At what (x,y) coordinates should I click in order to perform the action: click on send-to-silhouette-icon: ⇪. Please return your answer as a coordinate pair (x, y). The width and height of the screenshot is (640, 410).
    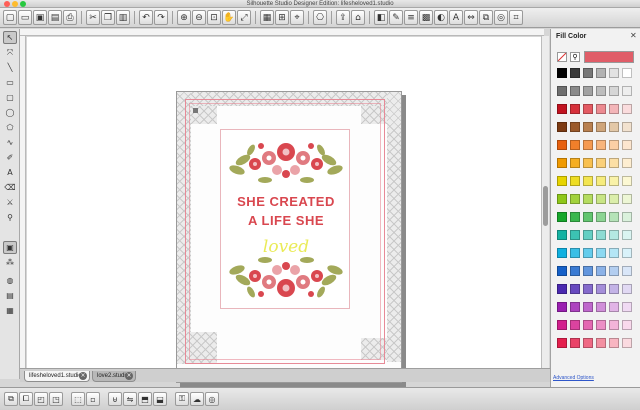
    Looking at the image, I should click on (343, 17).